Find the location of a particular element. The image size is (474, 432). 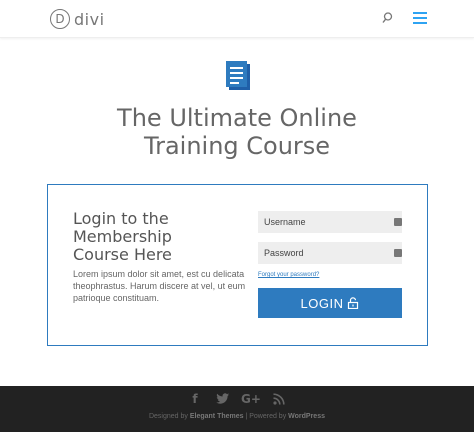

login-heading-line3: Course Here is located at coordinates (122, 254).